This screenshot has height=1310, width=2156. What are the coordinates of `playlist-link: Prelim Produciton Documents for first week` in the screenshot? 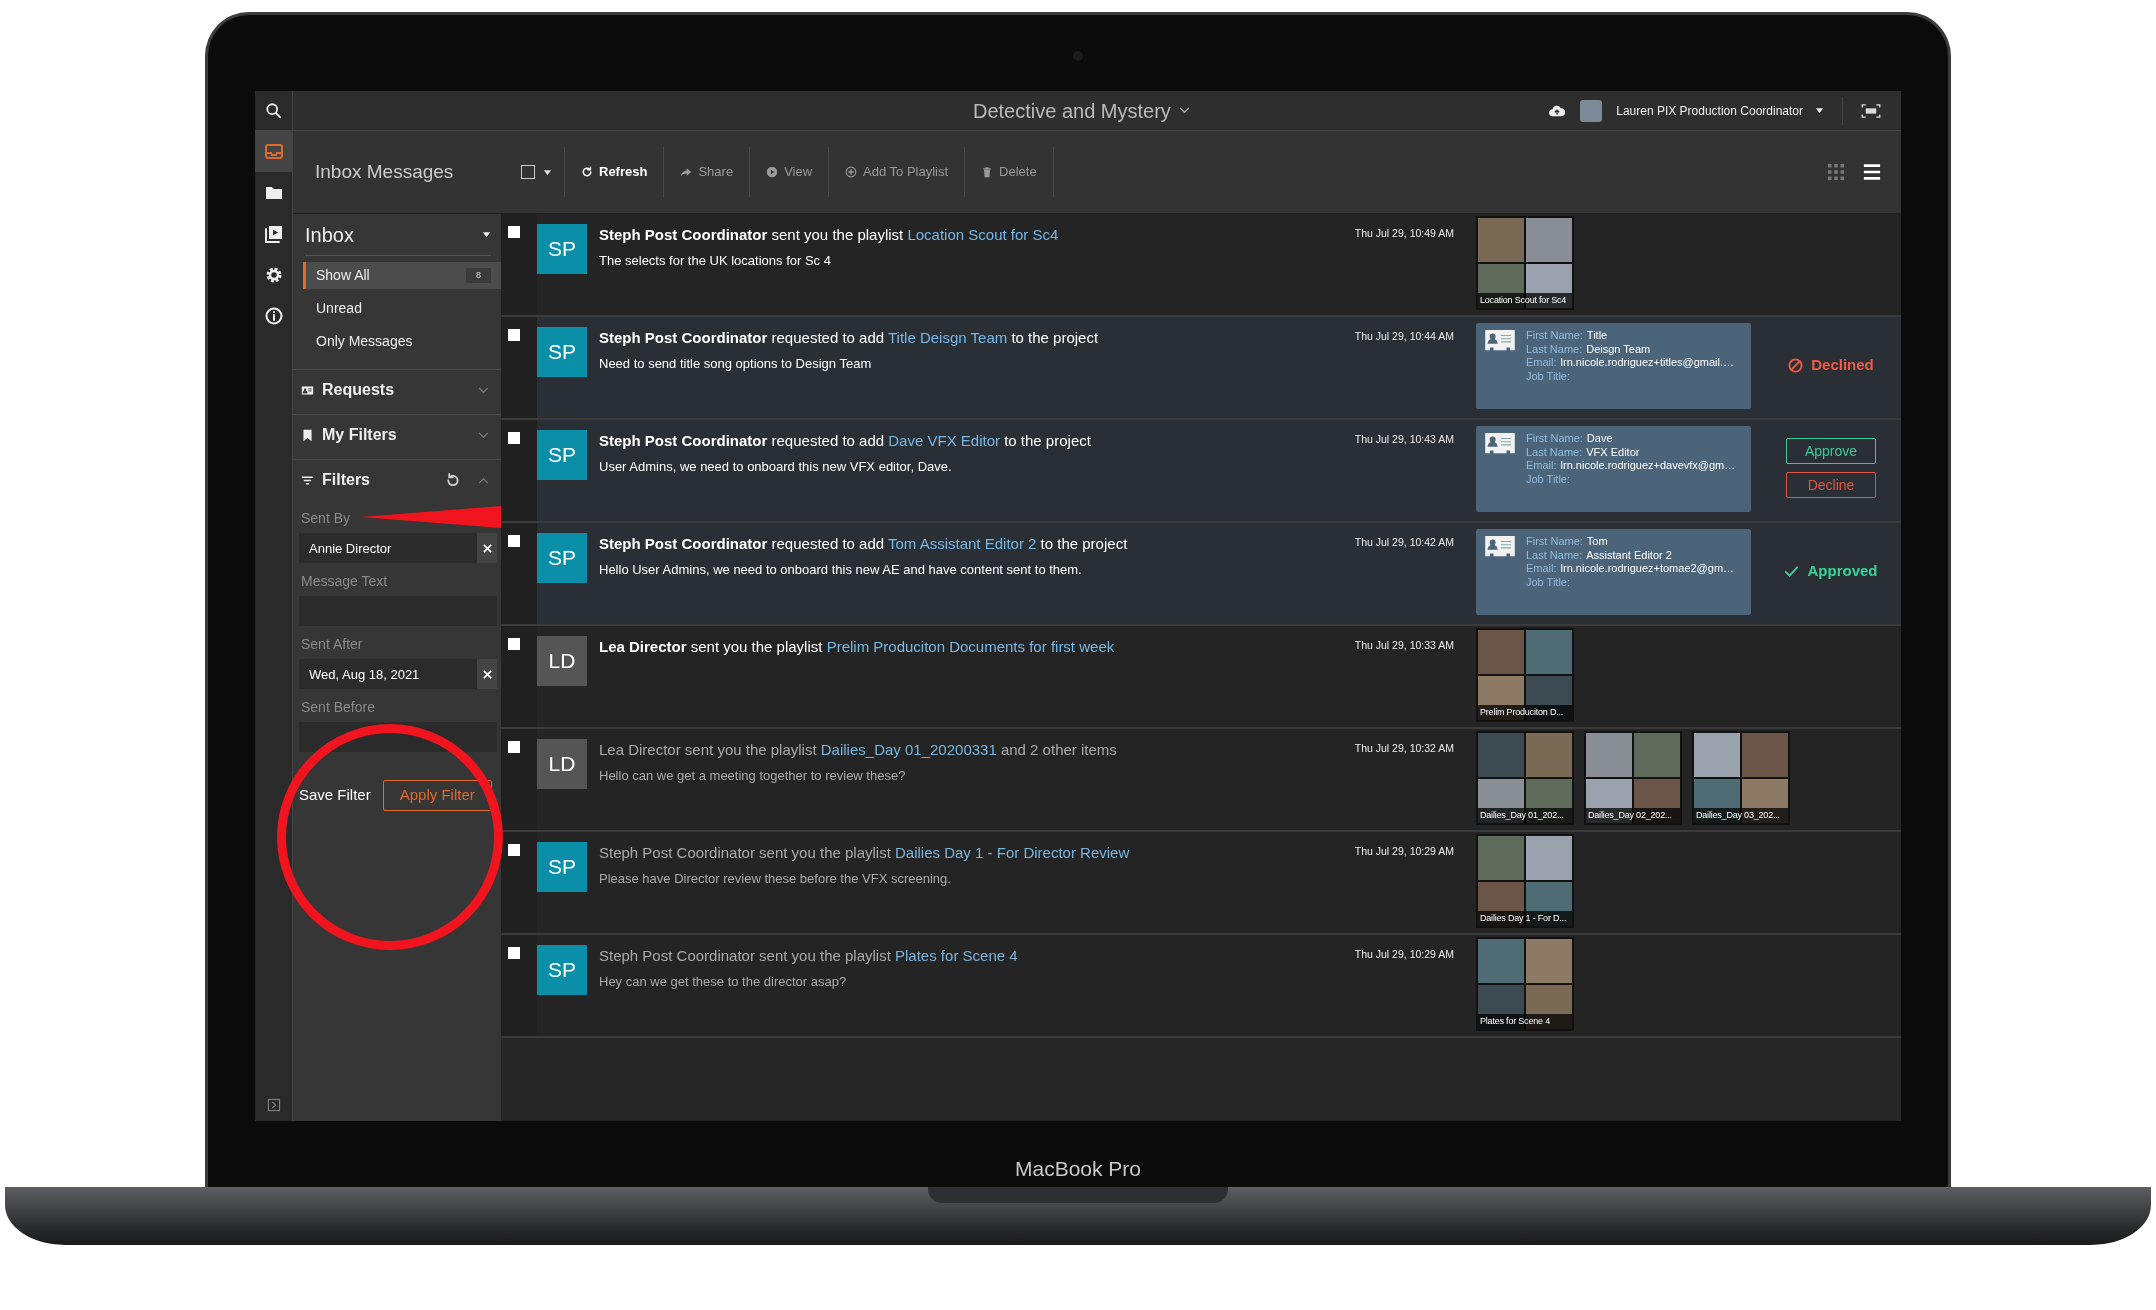 It's located at (970, 646).